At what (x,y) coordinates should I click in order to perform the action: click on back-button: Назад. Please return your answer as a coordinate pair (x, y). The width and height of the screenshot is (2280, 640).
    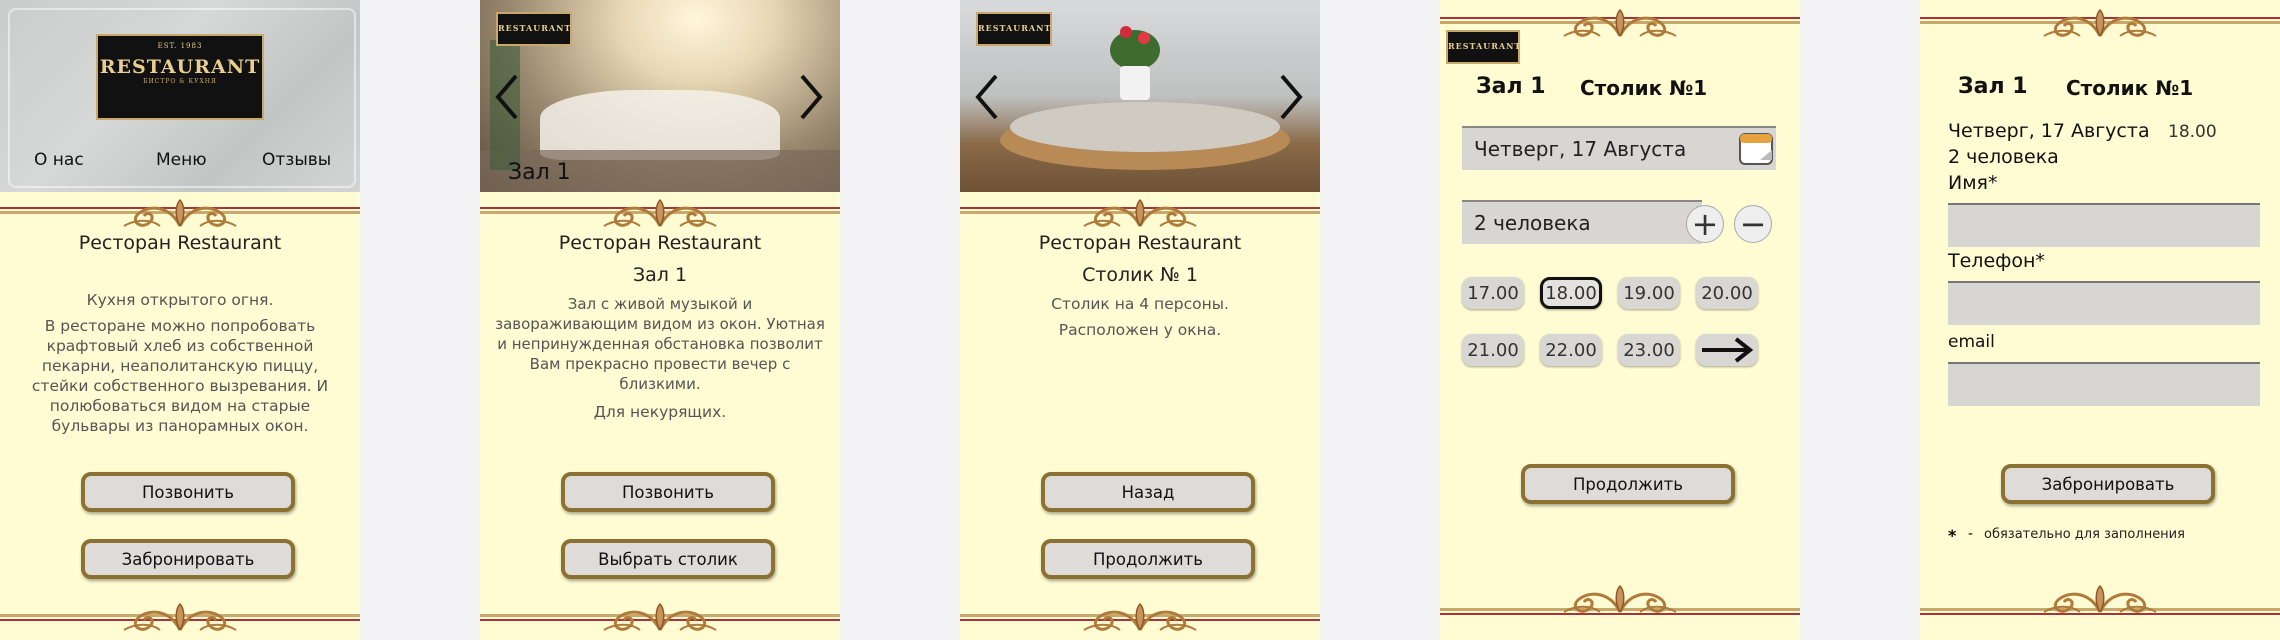
    Looking at the image, I should click on (1148, 492).